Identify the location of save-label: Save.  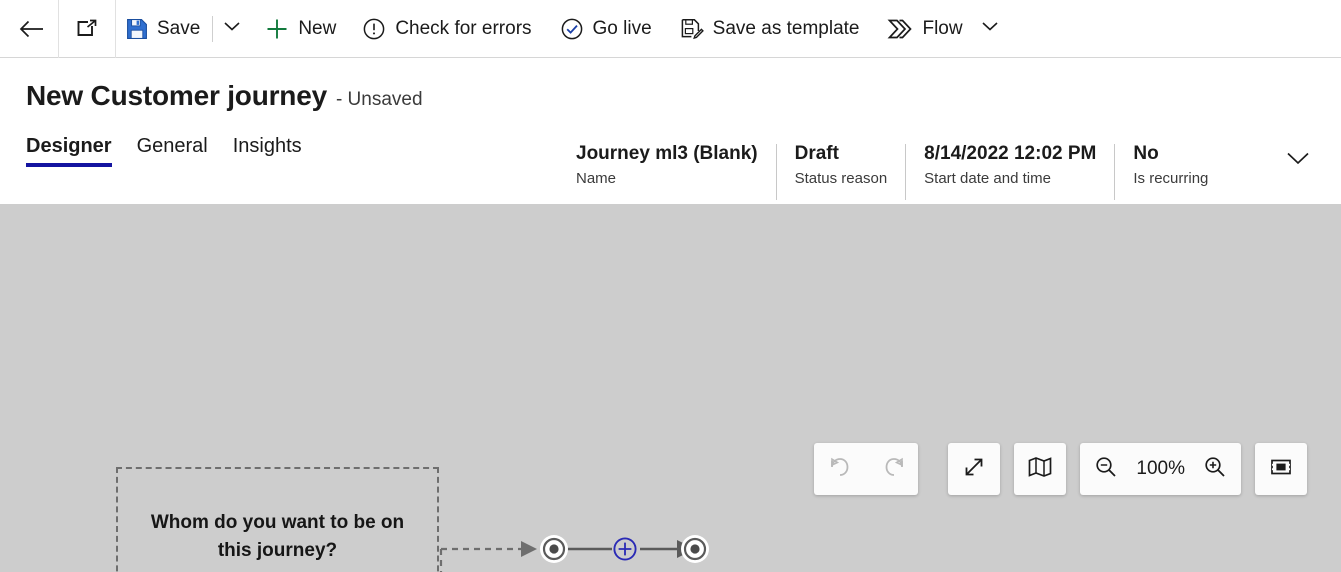
(179, 28).